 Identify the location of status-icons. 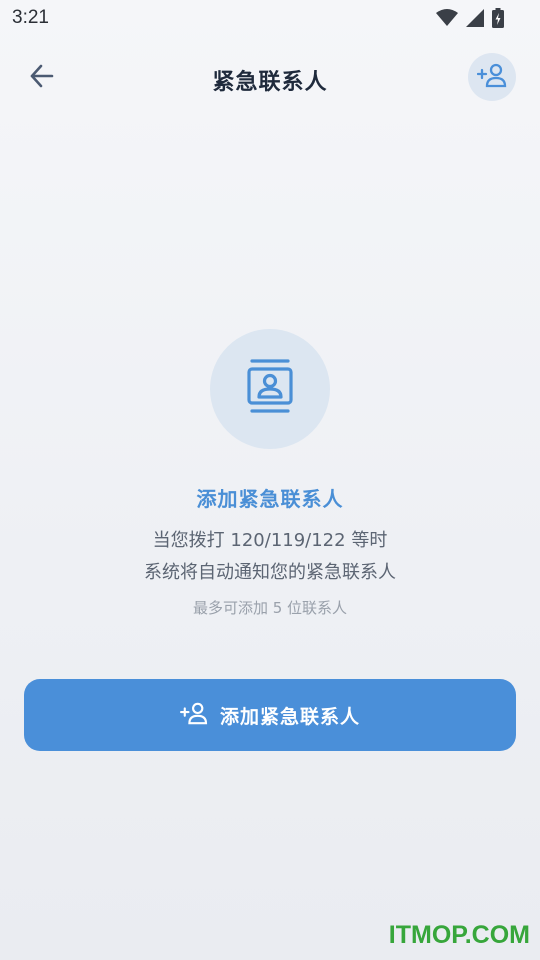
(470, 18).